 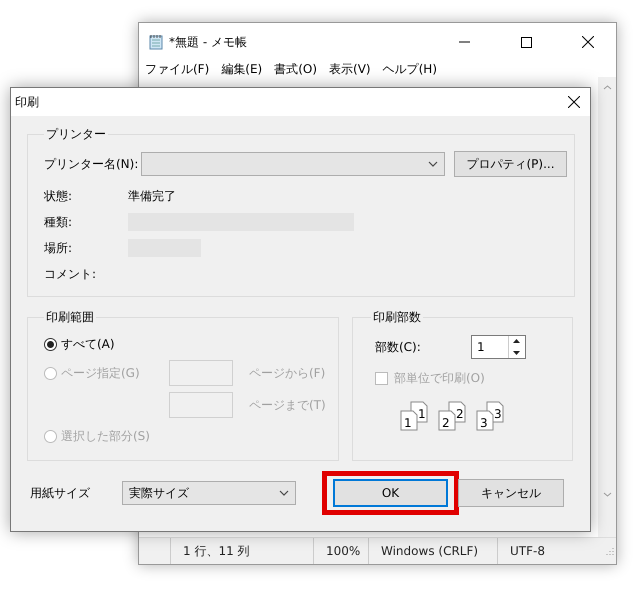 I want to click on collate-pages-drawing: 1 1, so click(x=414, y=416).